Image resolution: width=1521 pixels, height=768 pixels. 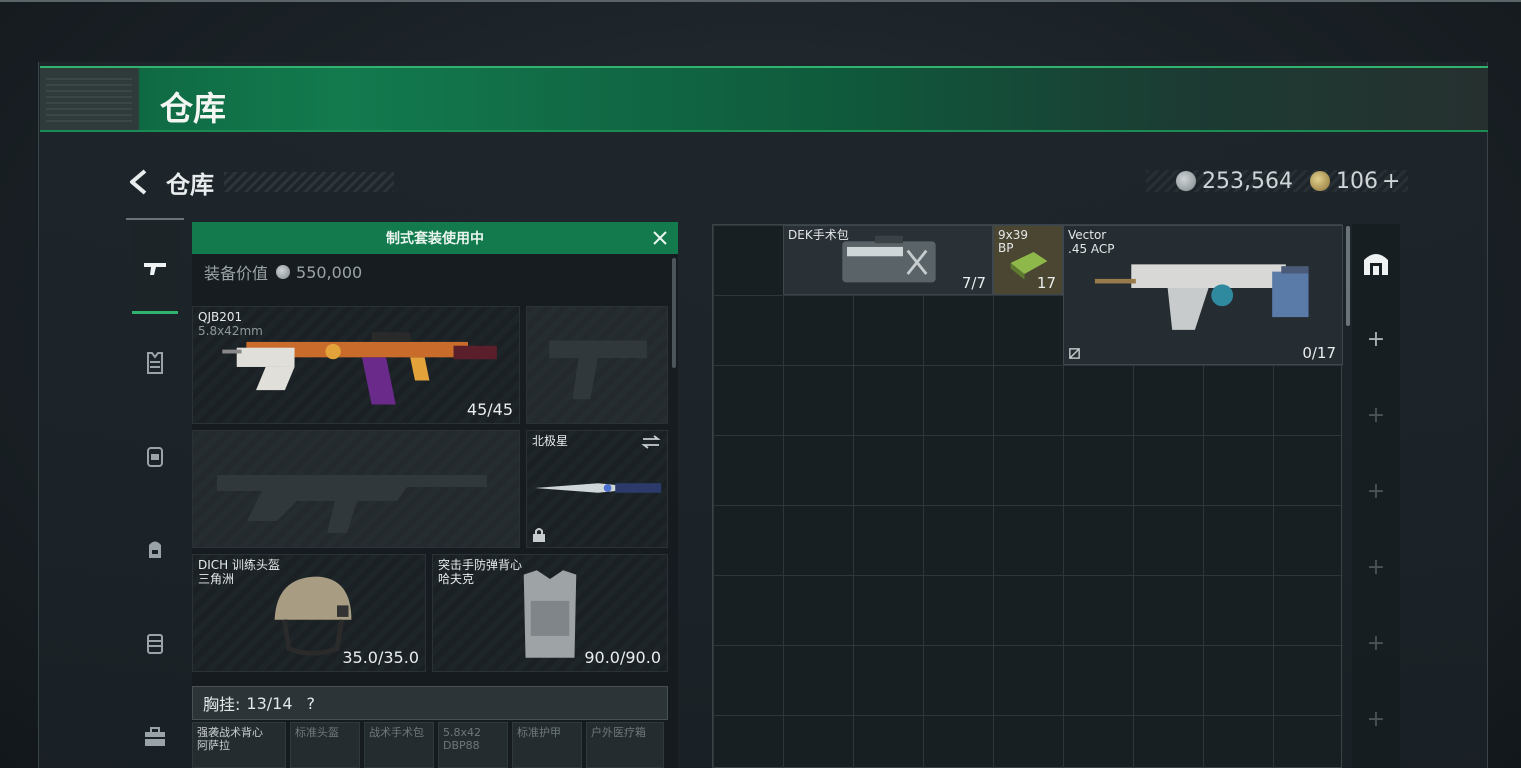 I want to click on stash-item-count: 17, so click(x=1046, y=283).